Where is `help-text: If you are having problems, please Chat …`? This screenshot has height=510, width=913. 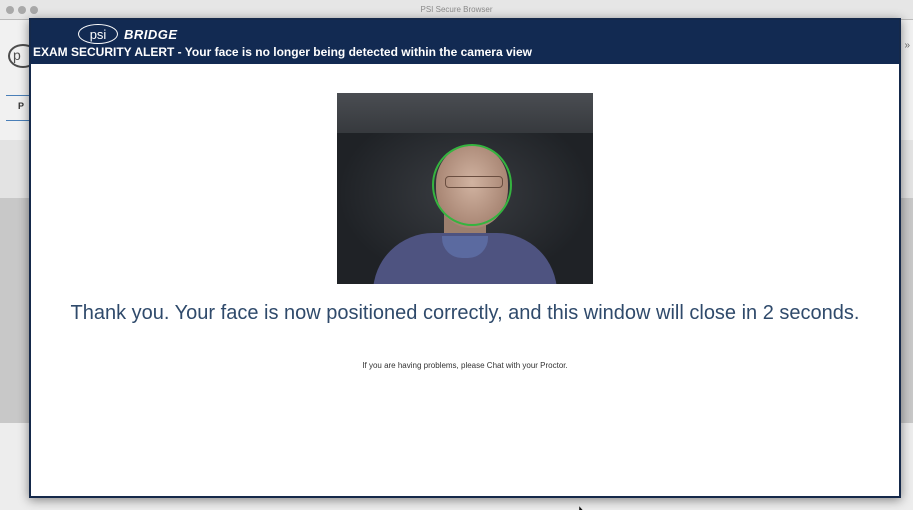
help-text: If you are having problems, please Chat … is located at coordinates (465, 365).